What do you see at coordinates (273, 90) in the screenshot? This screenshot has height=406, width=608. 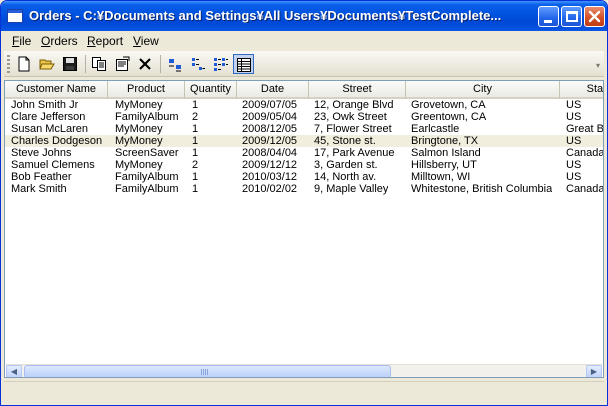 I see `column-header-date: Date` at bounding box center [273, 90].